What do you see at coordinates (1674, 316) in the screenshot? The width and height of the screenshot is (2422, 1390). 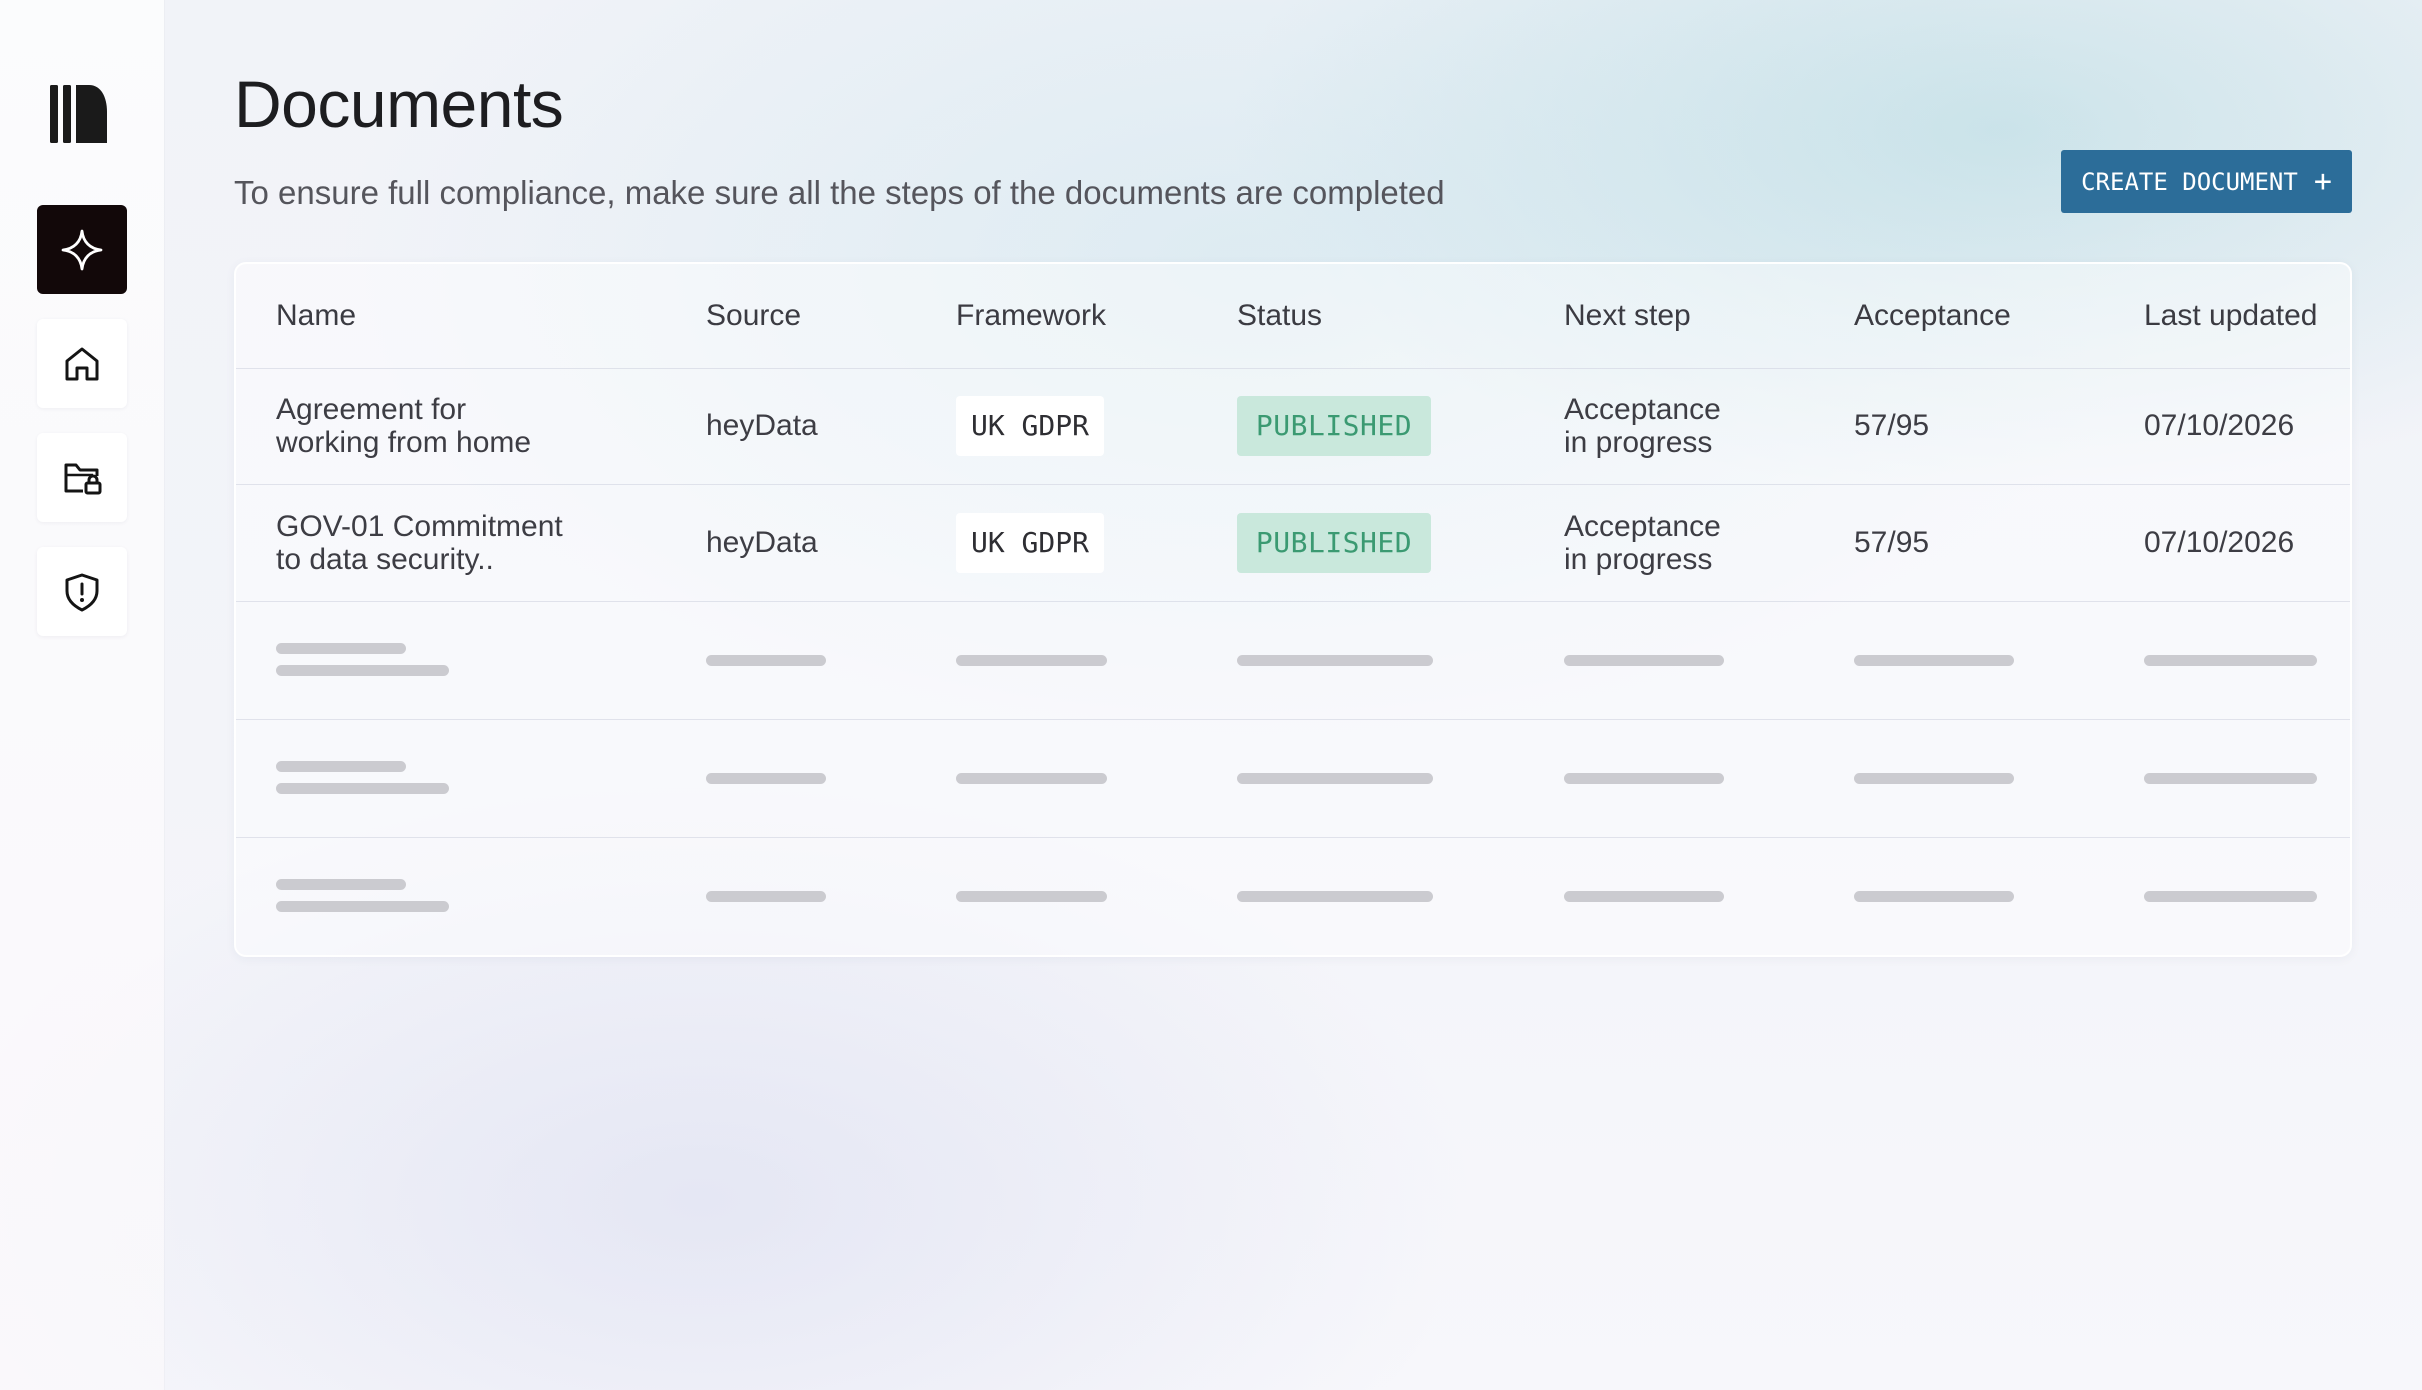 I see `column-header-next-step: Next step` at bounding box center [1674, 316].